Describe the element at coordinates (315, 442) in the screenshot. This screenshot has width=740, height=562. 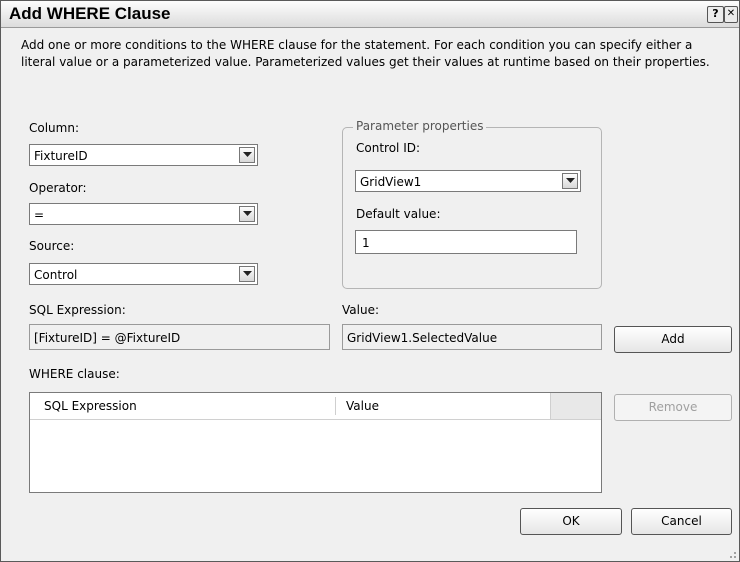
I see `where-clause-list: SQL Expression Value` at that location.